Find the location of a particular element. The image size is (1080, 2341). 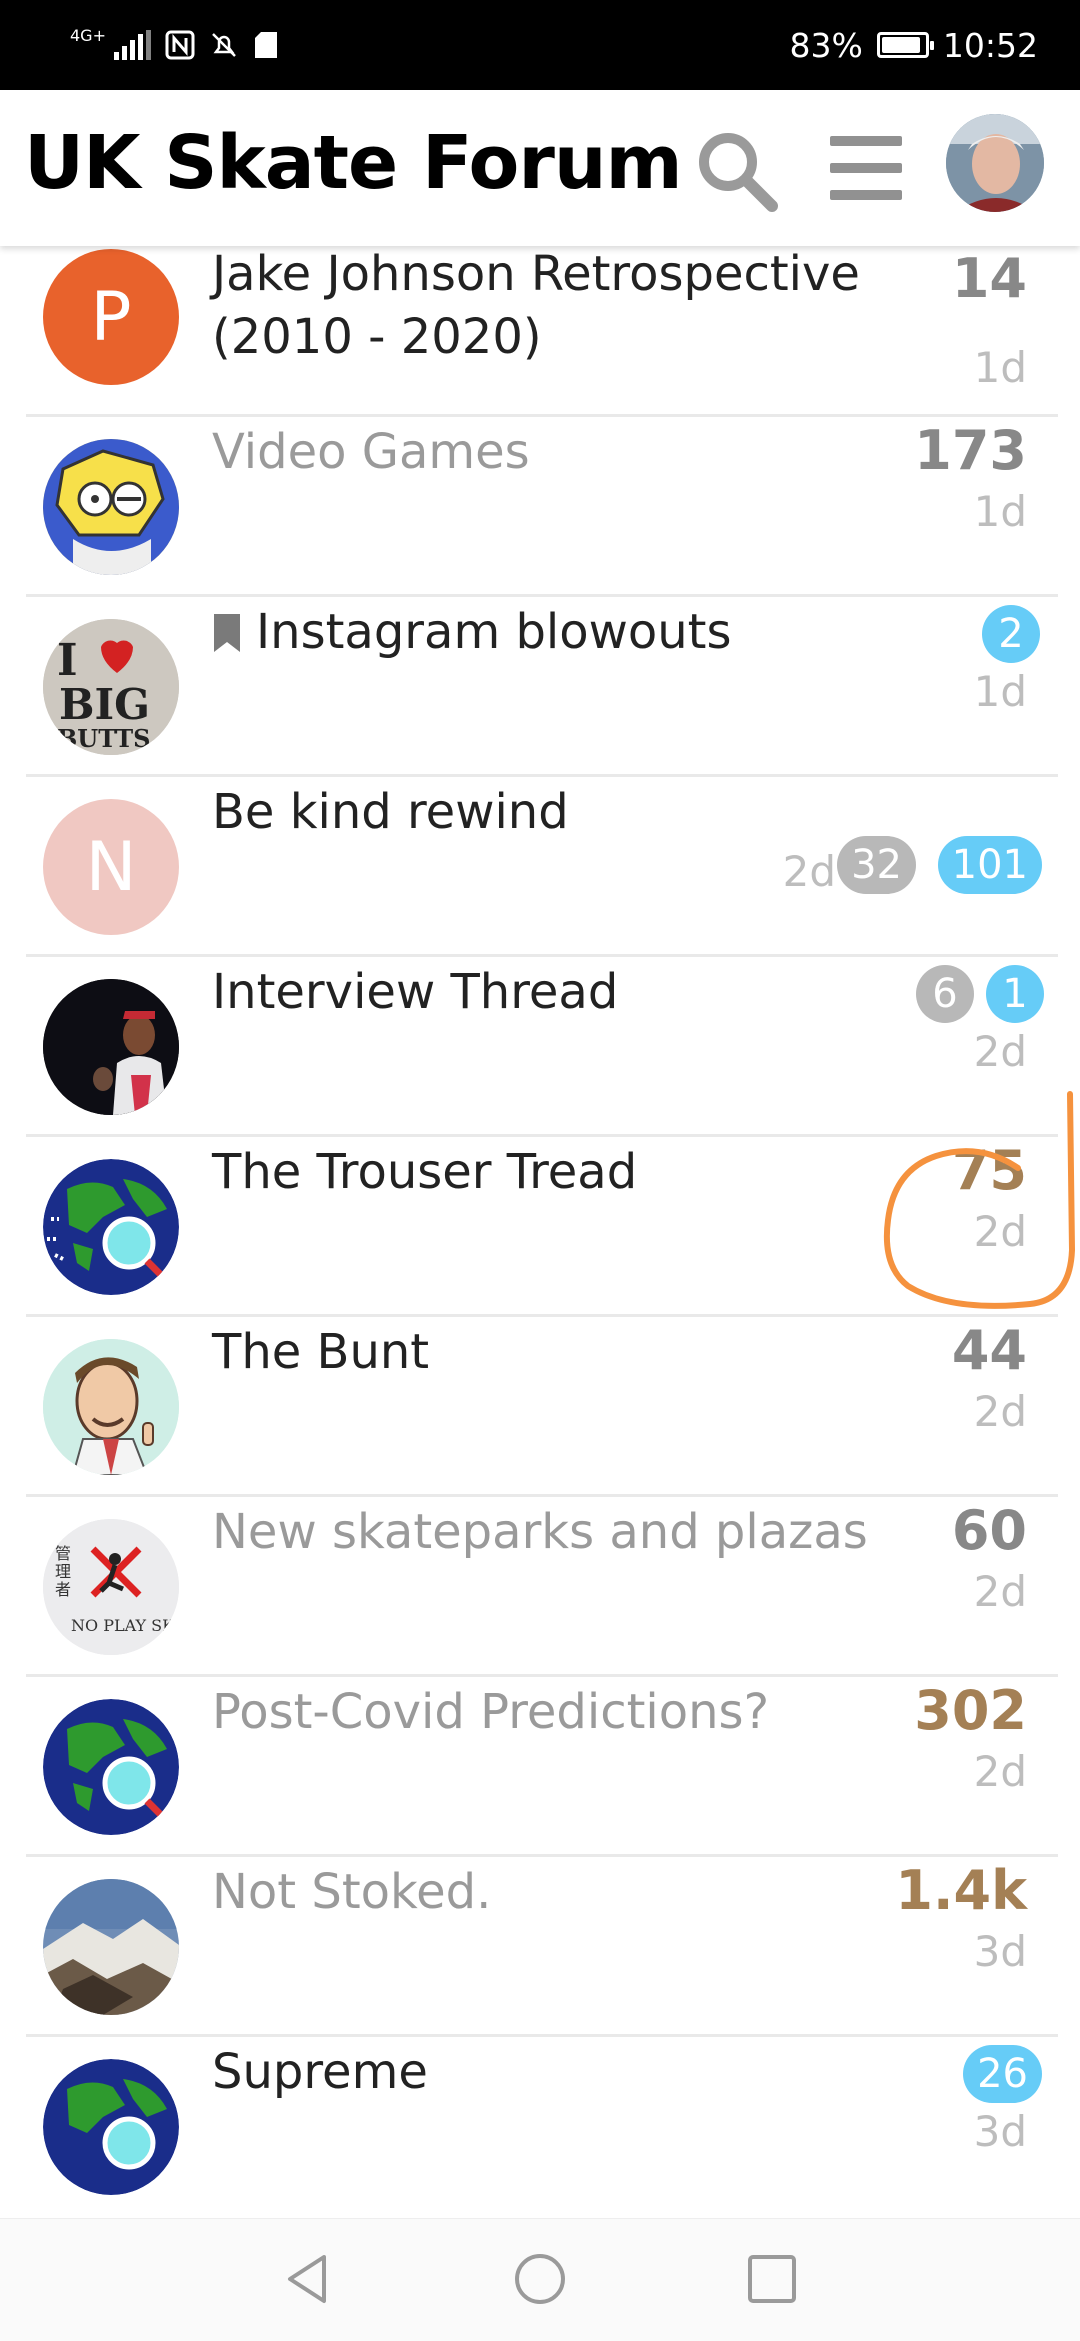

topic-row: Post-Covid Predictions? 302 2d is located at coordinates (540, 1767).